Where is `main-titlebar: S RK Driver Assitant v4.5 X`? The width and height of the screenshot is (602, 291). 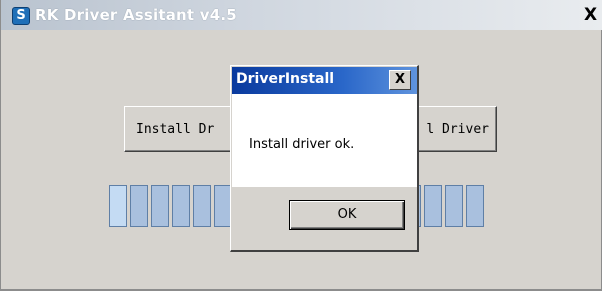 main-titlebar: S RK Driver Assitant v4.5 X is located at coordinates (301, 15).